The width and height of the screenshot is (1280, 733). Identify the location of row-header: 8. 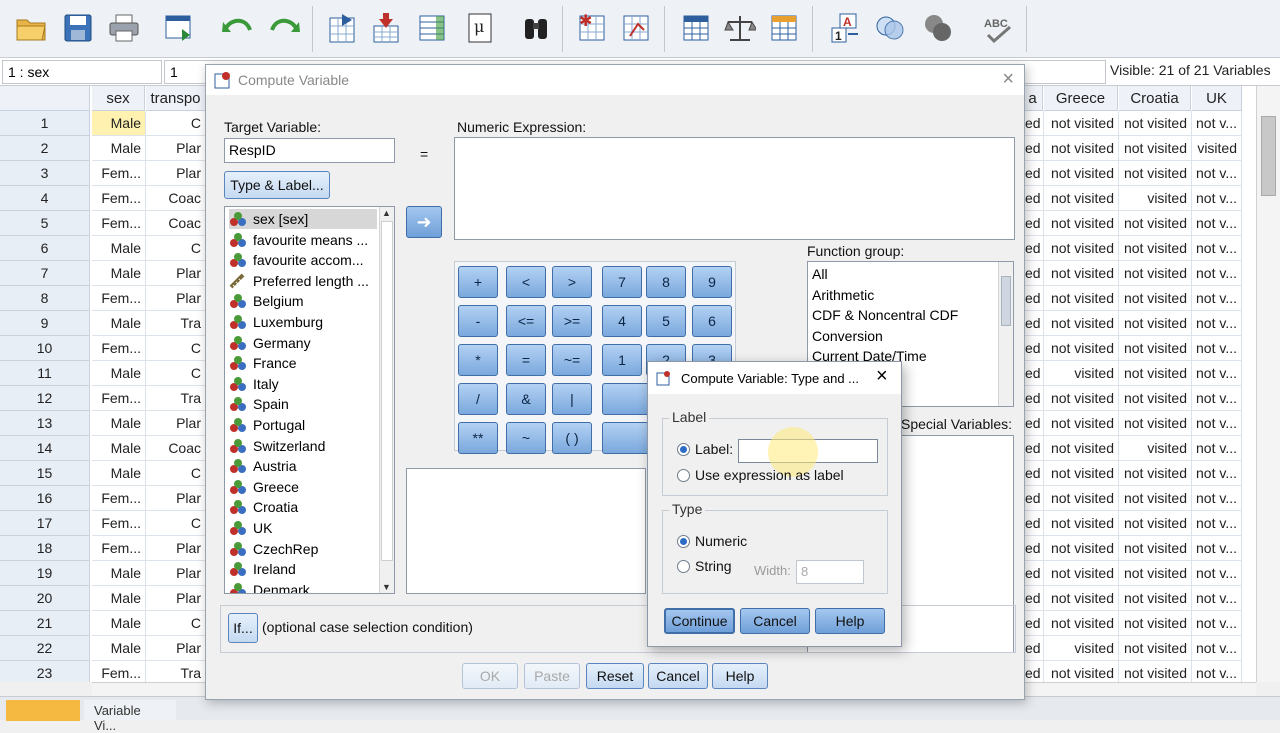
(45, 298).